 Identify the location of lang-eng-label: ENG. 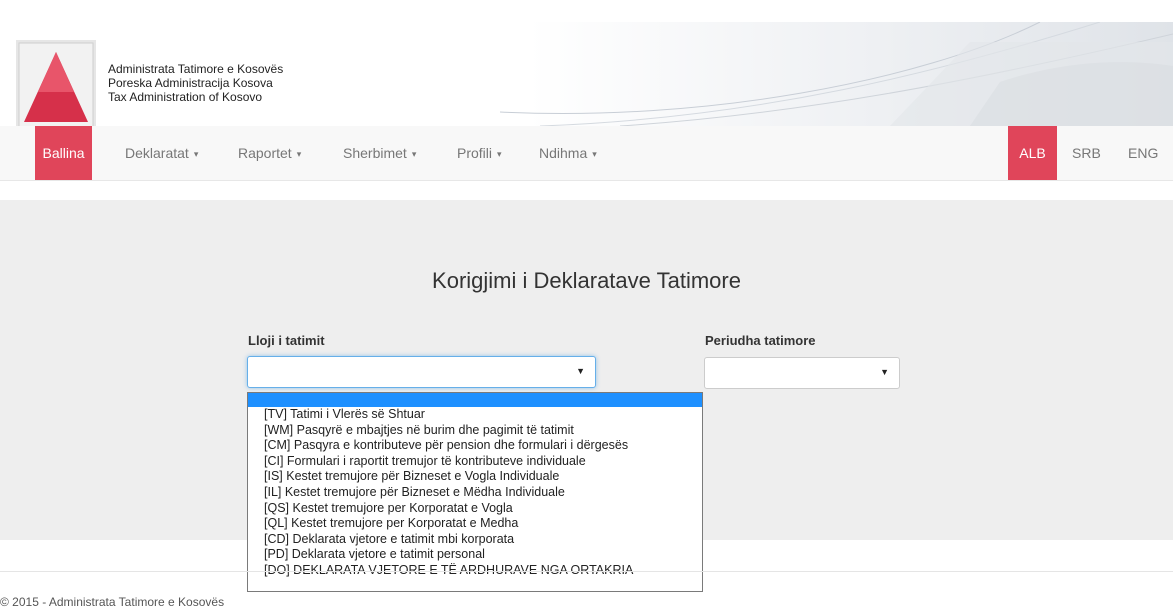
(1143, 153).